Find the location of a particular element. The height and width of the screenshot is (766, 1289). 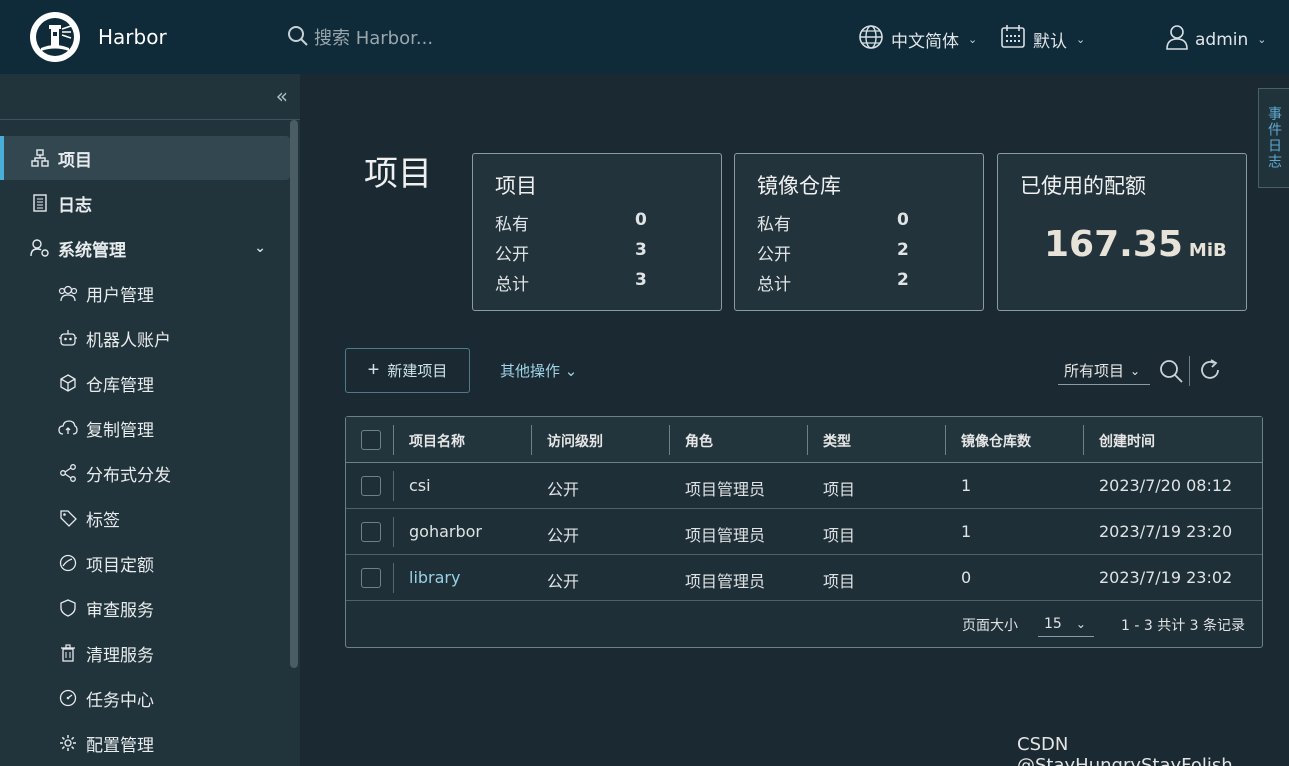

project-name: csi is located at coordinates (420, 485).